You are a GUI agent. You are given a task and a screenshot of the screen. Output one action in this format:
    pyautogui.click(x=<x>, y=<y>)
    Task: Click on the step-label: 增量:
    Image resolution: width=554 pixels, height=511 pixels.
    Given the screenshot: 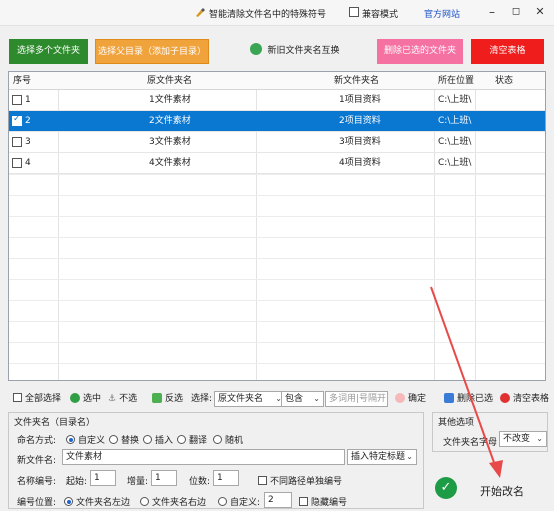 What is the action you would take?
    pyautogui.click(x=138, y=482)
    